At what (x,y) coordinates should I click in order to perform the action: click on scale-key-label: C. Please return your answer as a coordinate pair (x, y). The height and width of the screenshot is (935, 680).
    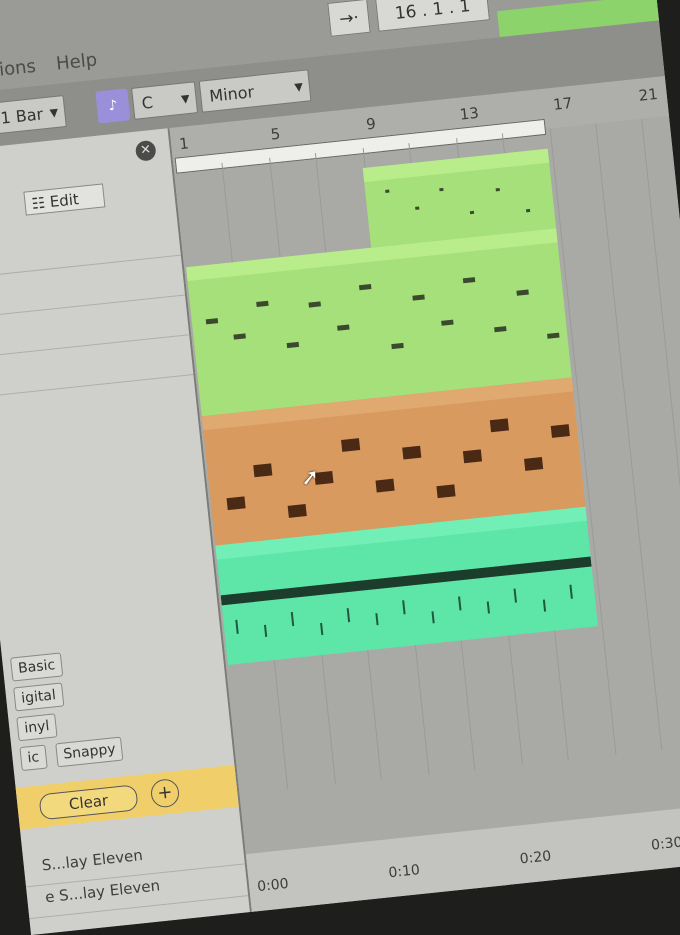
    Looking at the image, I should click on (147, 102).